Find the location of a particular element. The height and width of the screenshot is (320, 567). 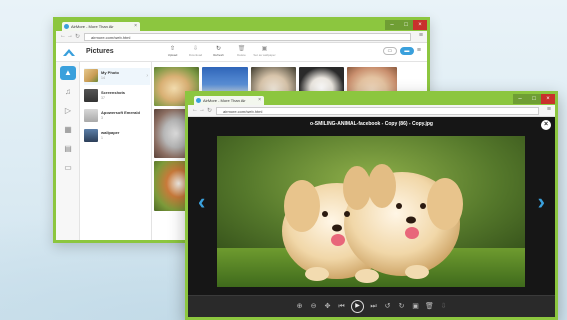

sidebar: ▲ ♫ ▷ ▦ ▤ ▭ is located at coordinates (68, 151).